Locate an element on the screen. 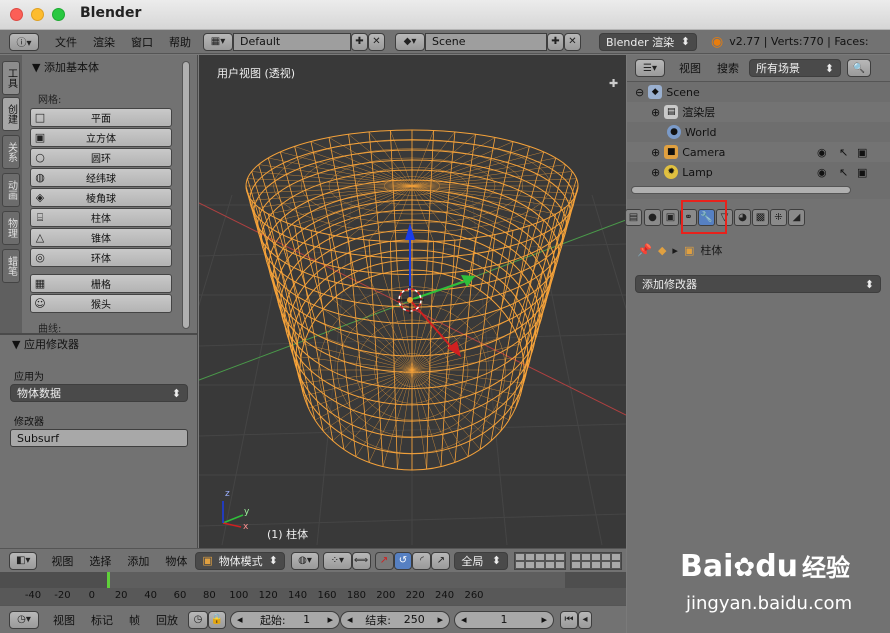 The height and width of the screenshot is (633, 890). close-window-button is located at coordinates (16, 14).